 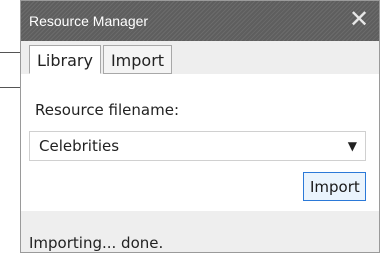 What do you see at coordinates (334, 186) in the screenshot?
I see `import-button: Import` at bounding box center [334, 186].